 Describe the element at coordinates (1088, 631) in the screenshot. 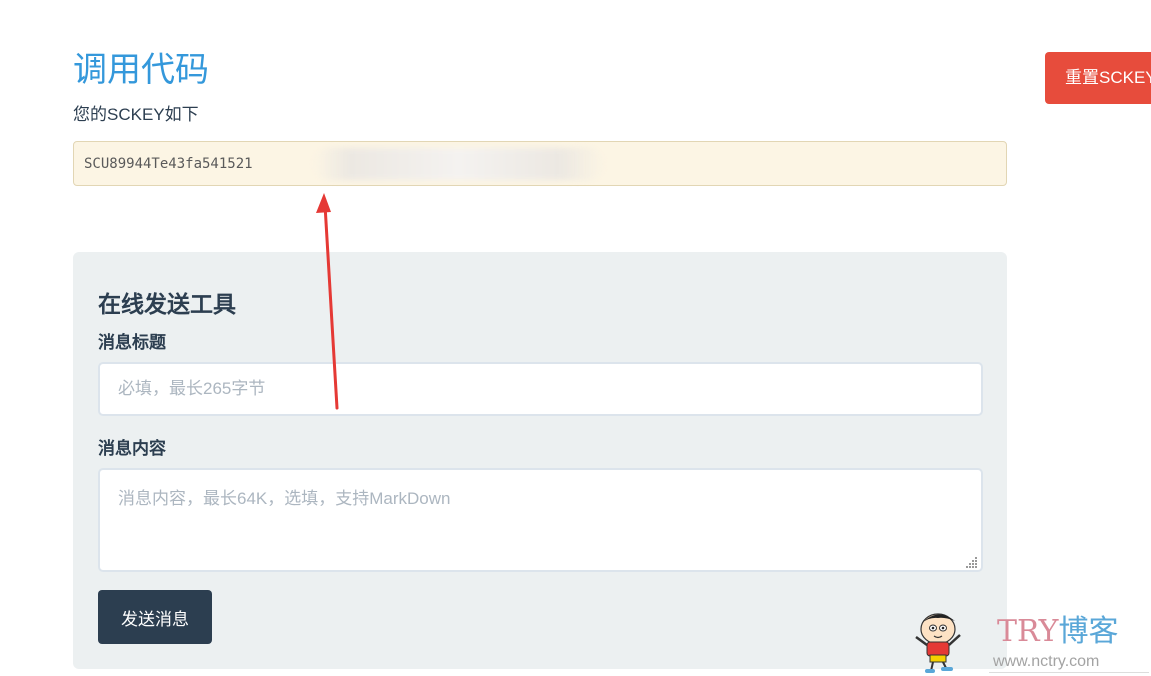

I see `watermark-brand-suffix: 博客` at that location.